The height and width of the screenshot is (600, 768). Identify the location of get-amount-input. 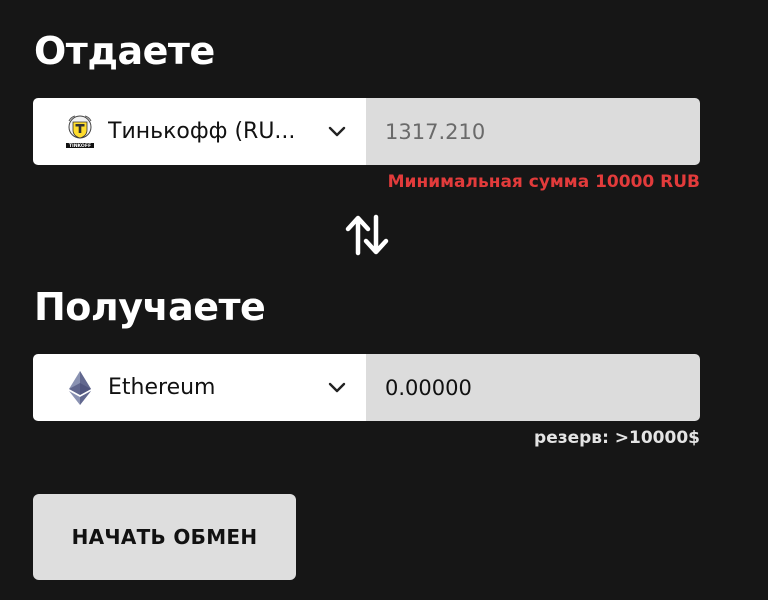
(533, 387).